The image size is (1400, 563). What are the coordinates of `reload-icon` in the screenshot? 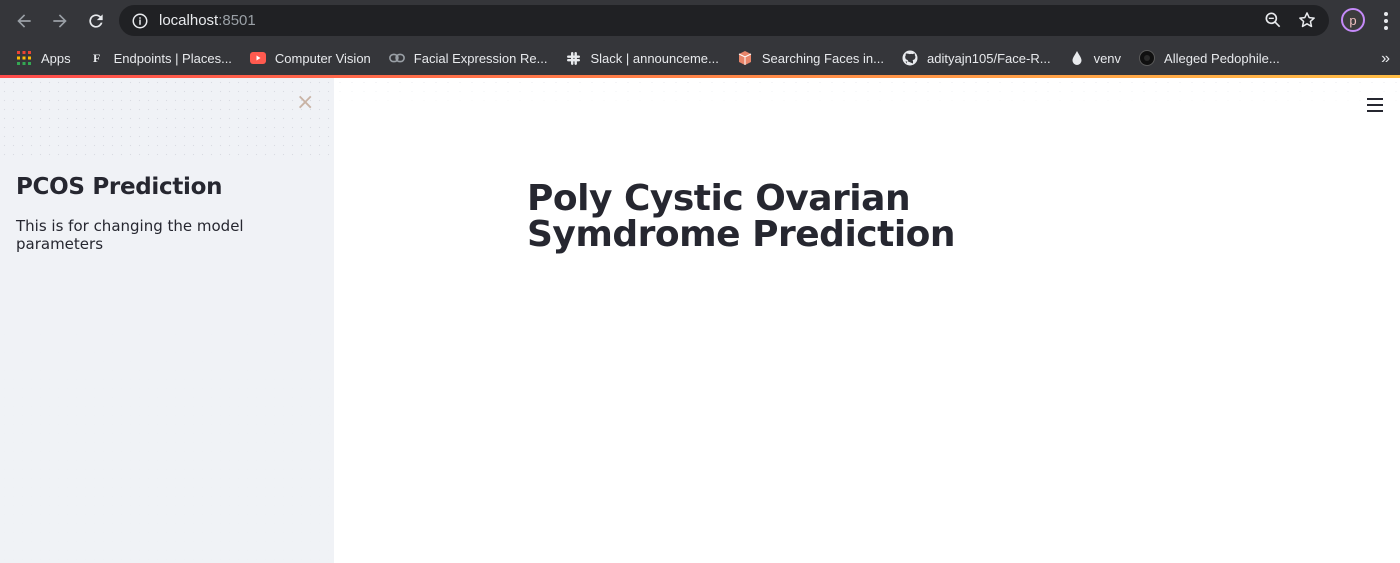 It's located at (96, 20).